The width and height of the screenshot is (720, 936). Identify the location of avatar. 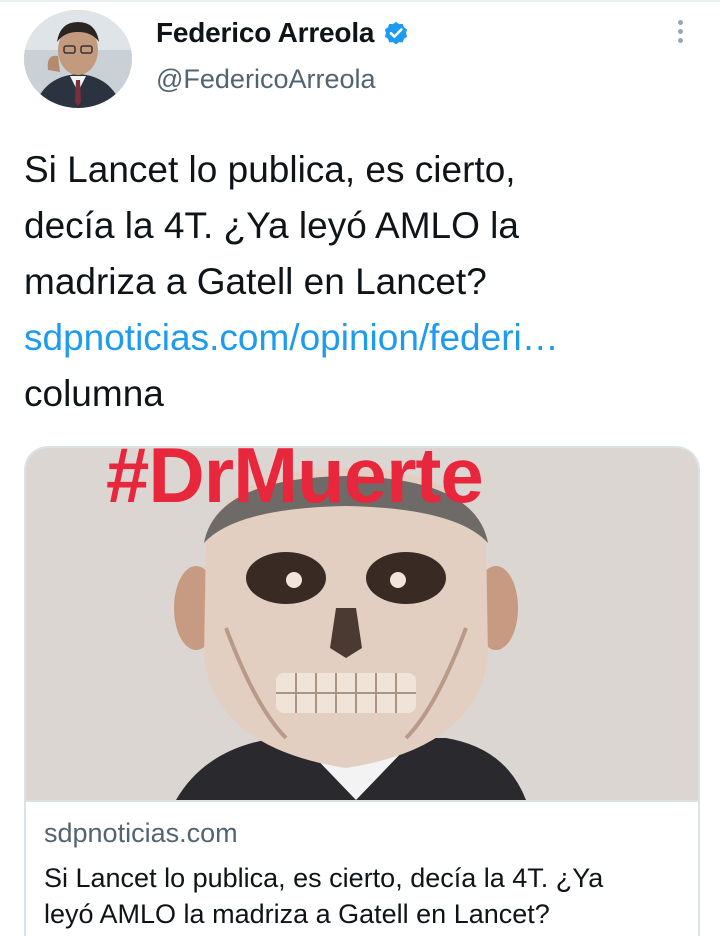
(78, 59).